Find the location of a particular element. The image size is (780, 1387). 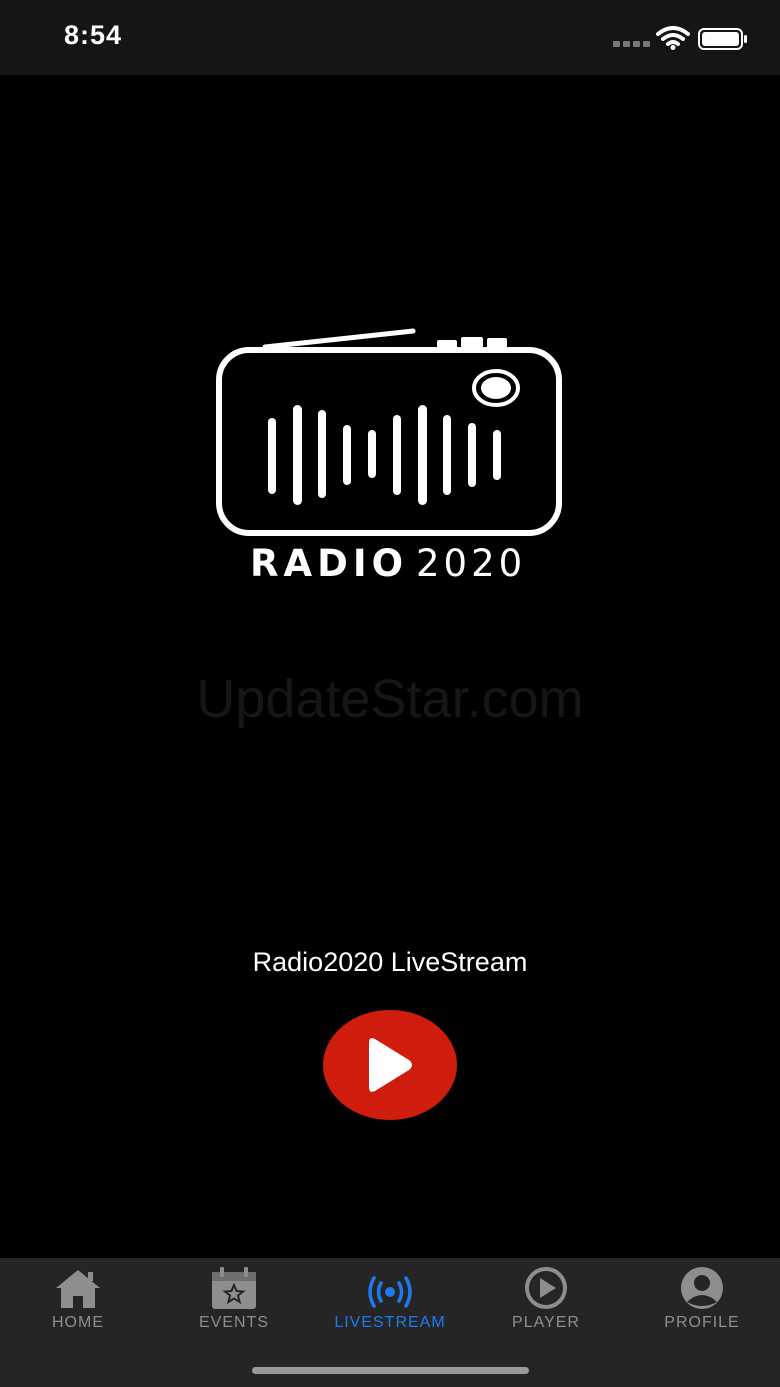

radio2020-logo: RADIO 2020 is located at coordinates (390, 455).